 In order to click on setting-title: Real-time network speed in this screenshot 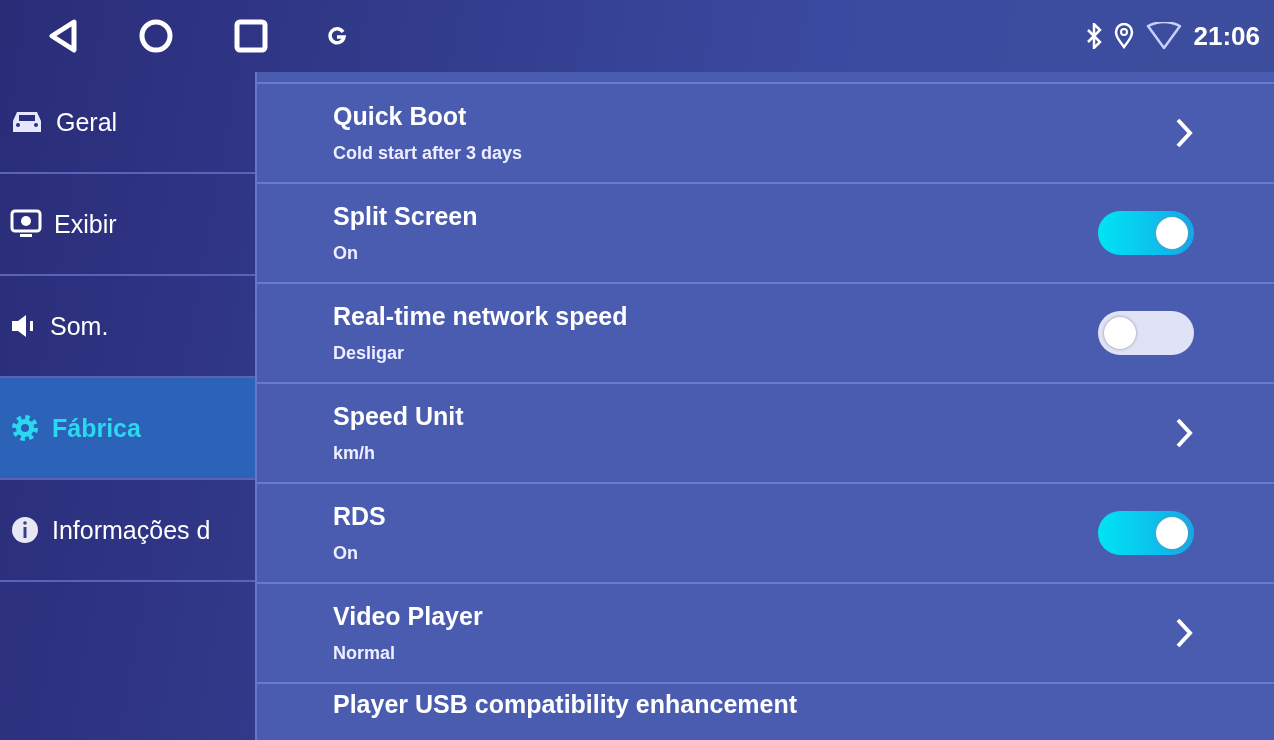, I will do `click(480, 316)`.